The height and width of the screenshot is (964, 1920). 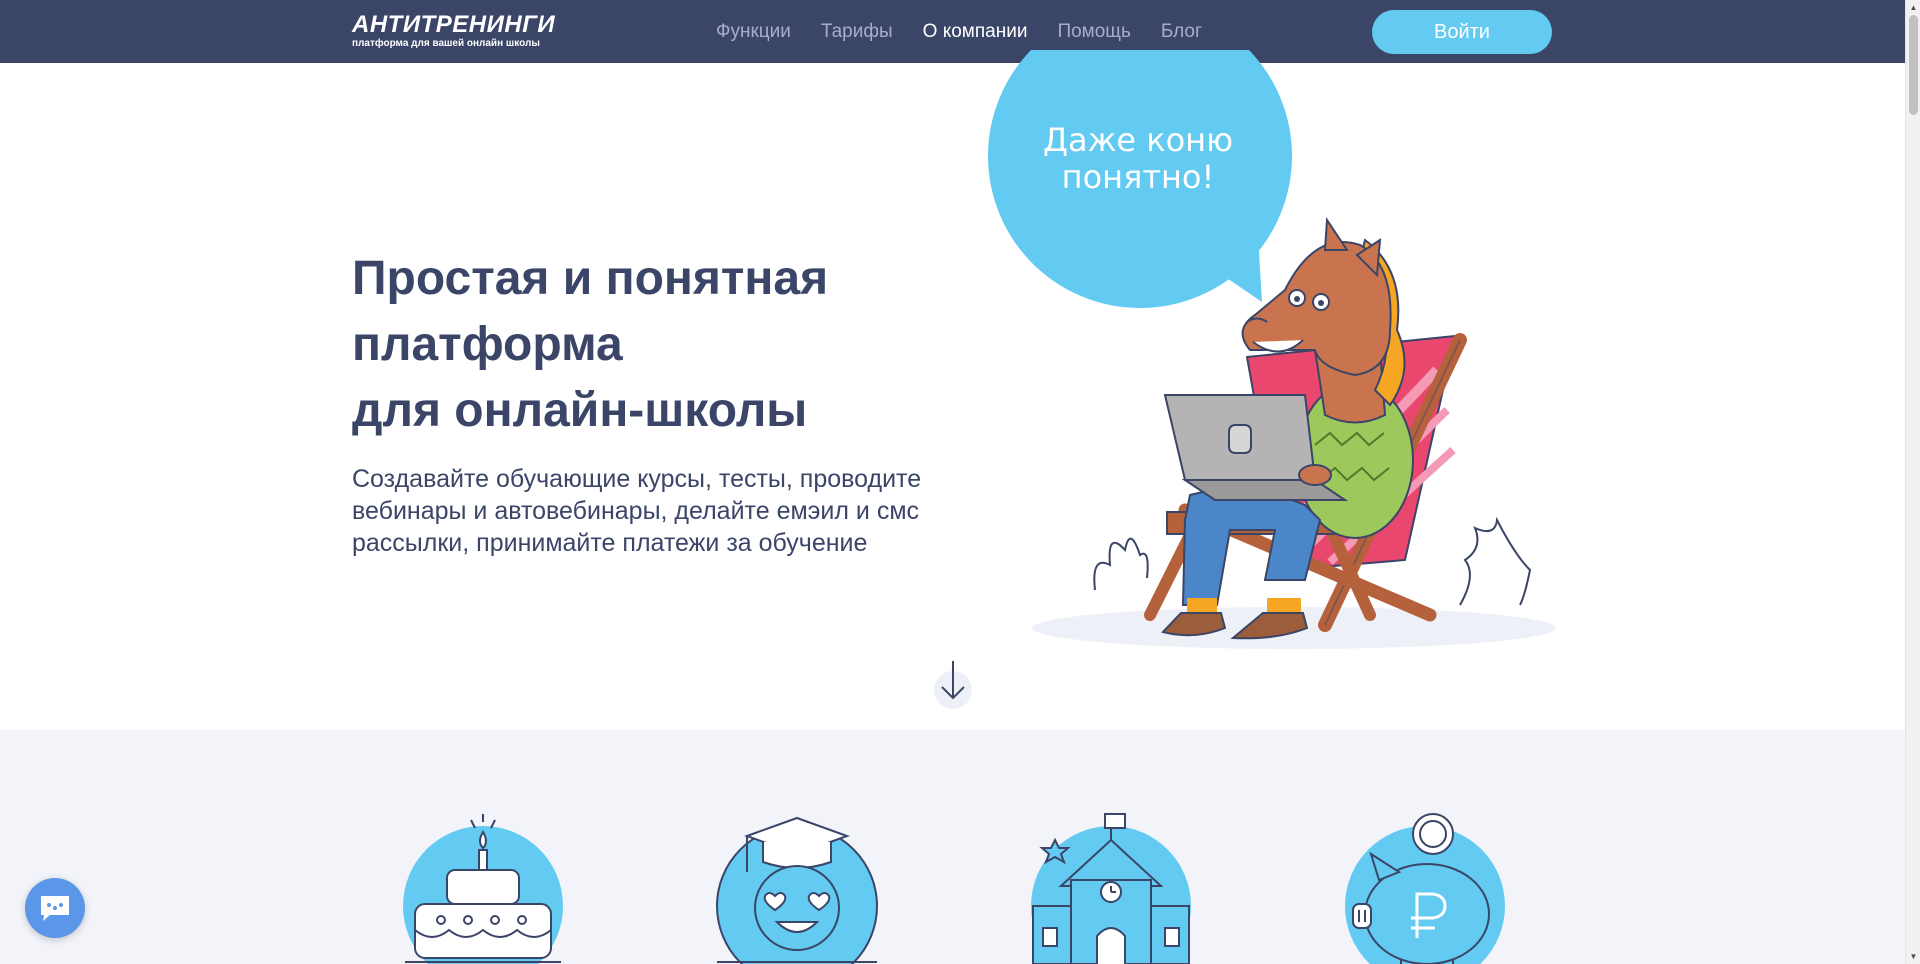 I want to click on cake-icon, so click(x=483, y=889).